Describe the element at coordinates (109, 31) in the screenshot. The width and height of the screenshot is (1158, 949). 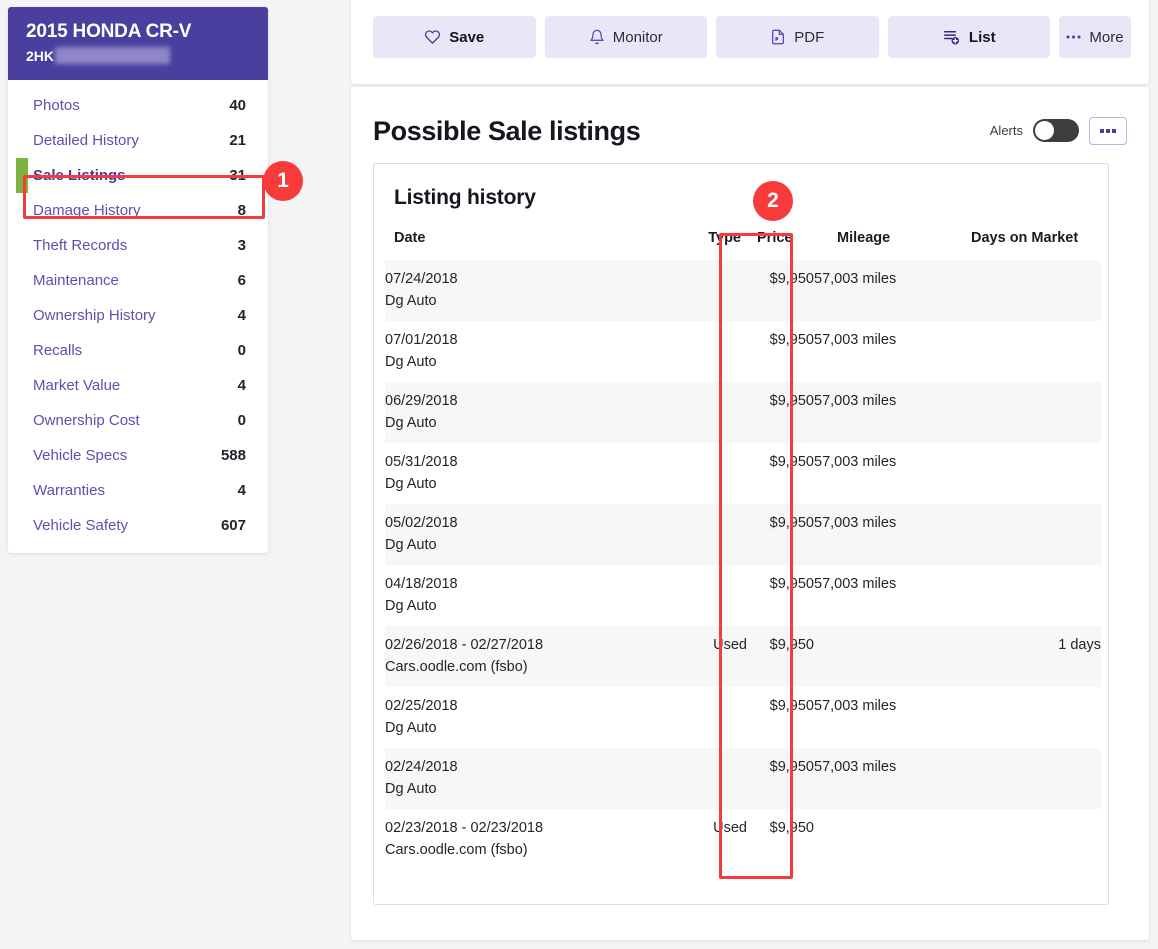
I see `vehicle-title: 2015 HONDA CR-V` at that location.